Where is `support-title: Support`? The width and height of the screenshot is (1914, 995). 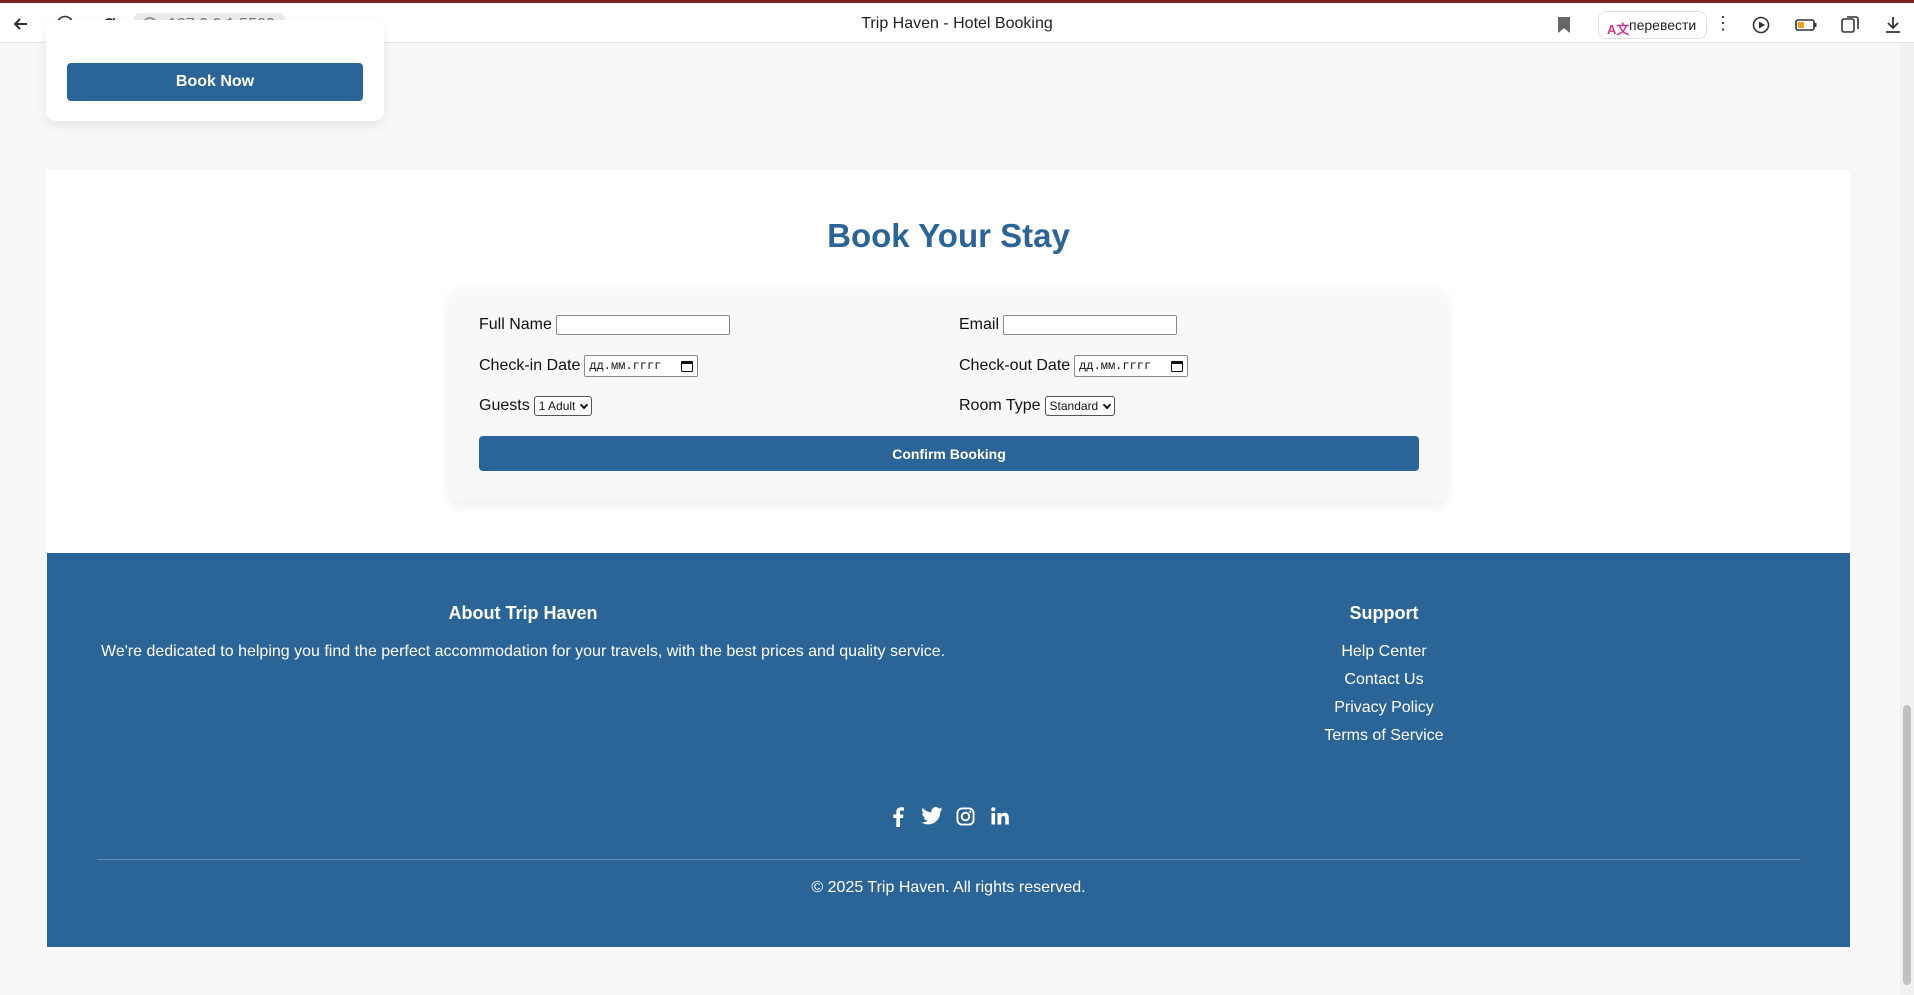
support-title: Support is located at coordinates (1384, 613).